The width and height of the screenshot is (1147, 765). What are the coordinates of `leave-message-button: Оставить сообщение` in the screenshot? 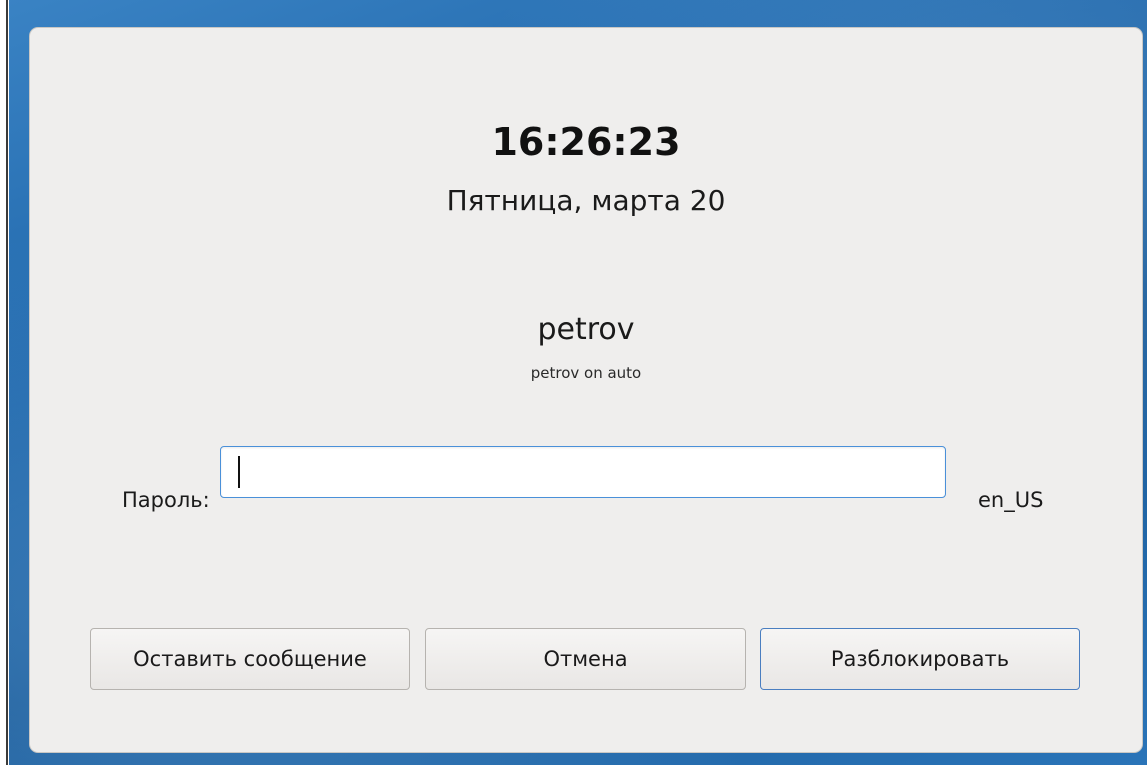 It's located at (250, 659).